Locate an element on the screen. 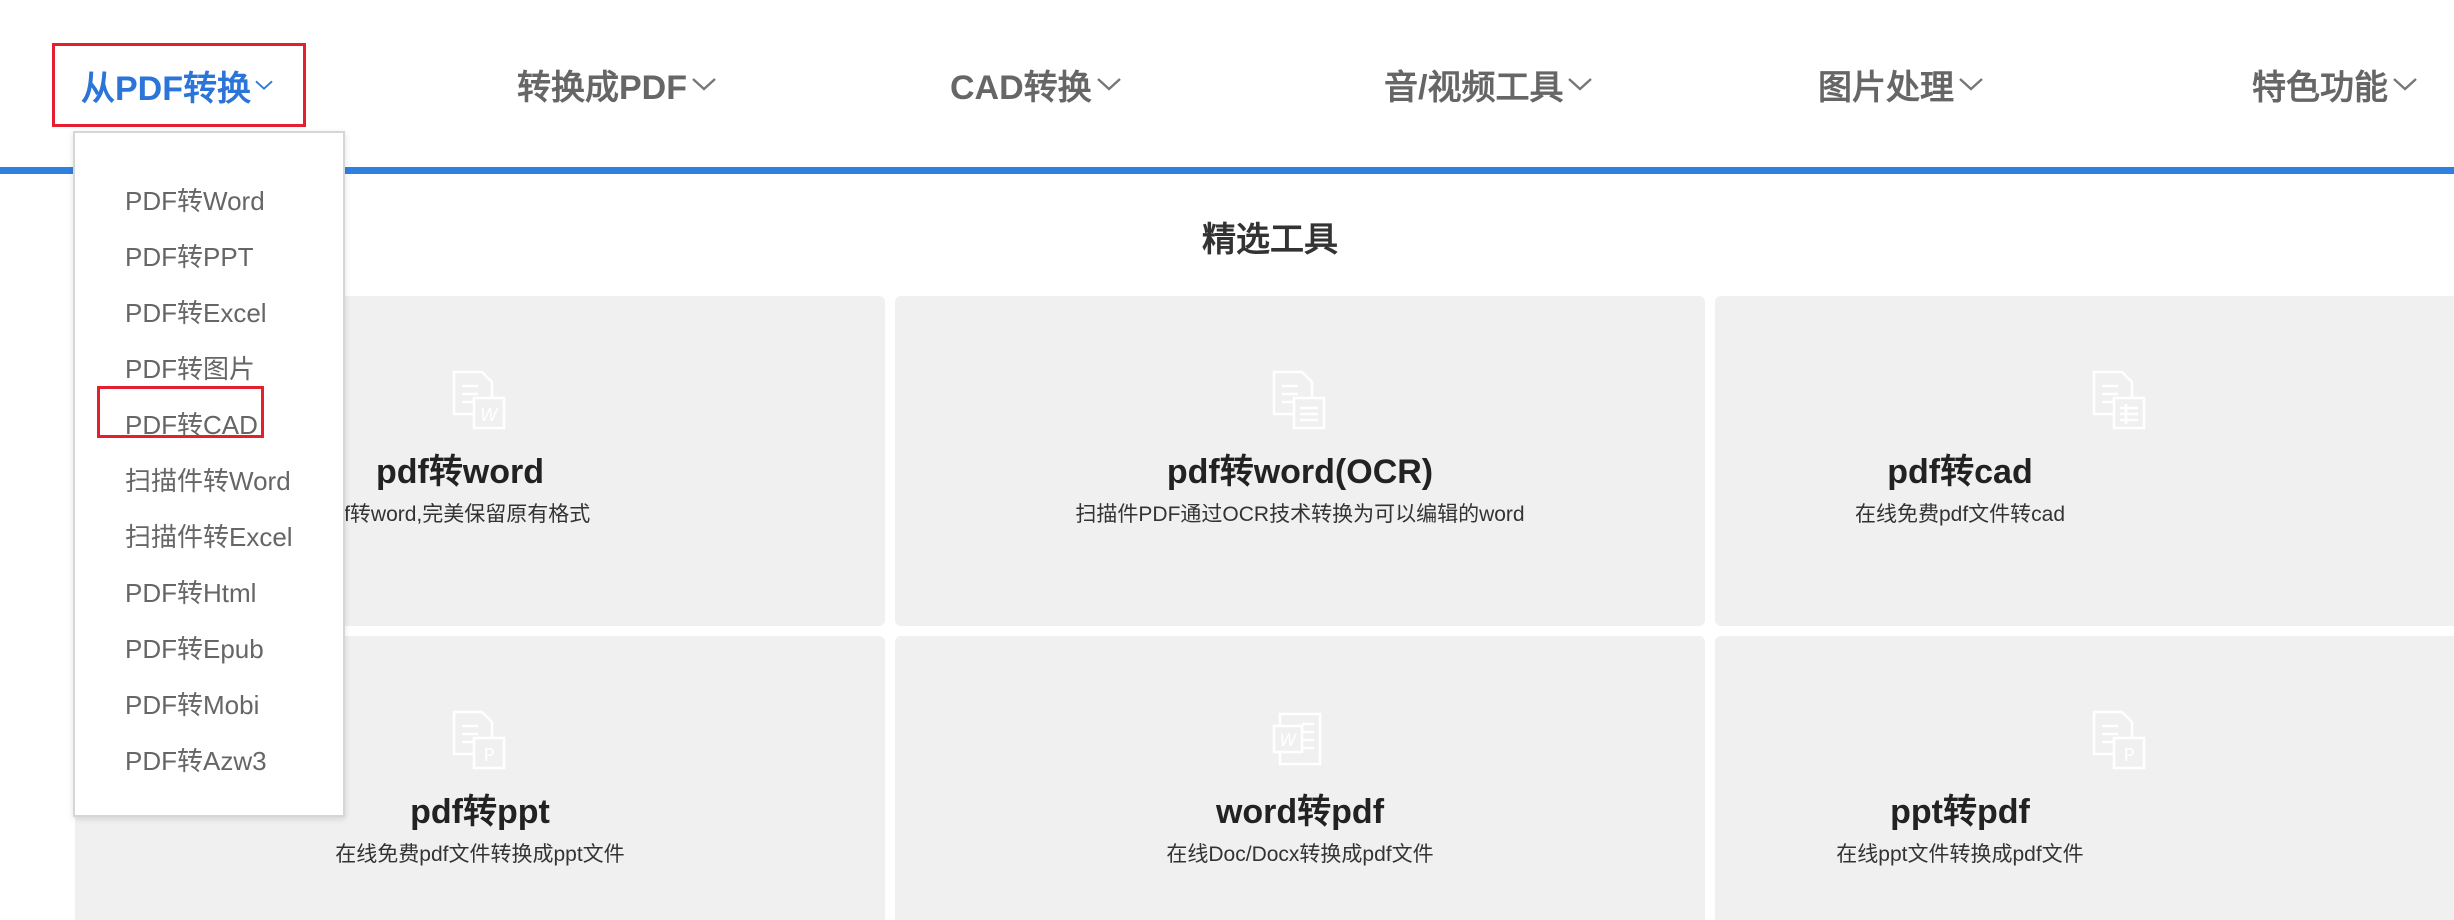 This screenshot has height=920, width=2454. card-title: pdf转cad is located at coordinates (1960, 472).